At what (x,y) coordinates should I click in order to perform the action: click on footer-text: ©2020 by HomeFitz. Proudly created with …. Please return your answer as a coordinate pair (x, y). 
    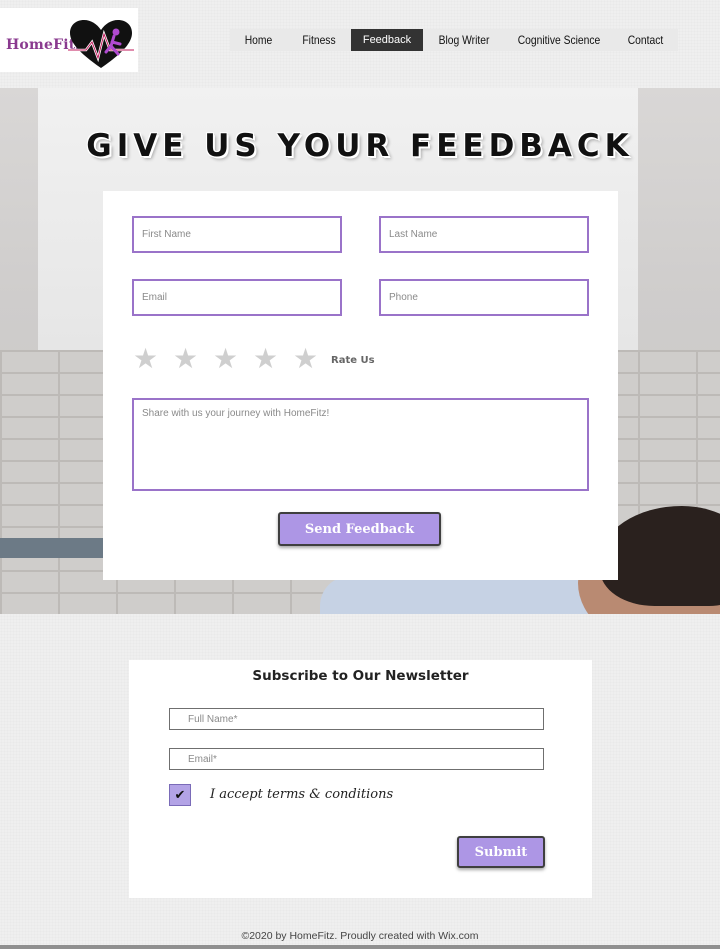
    Looking at the image, I should click on (360, 936).